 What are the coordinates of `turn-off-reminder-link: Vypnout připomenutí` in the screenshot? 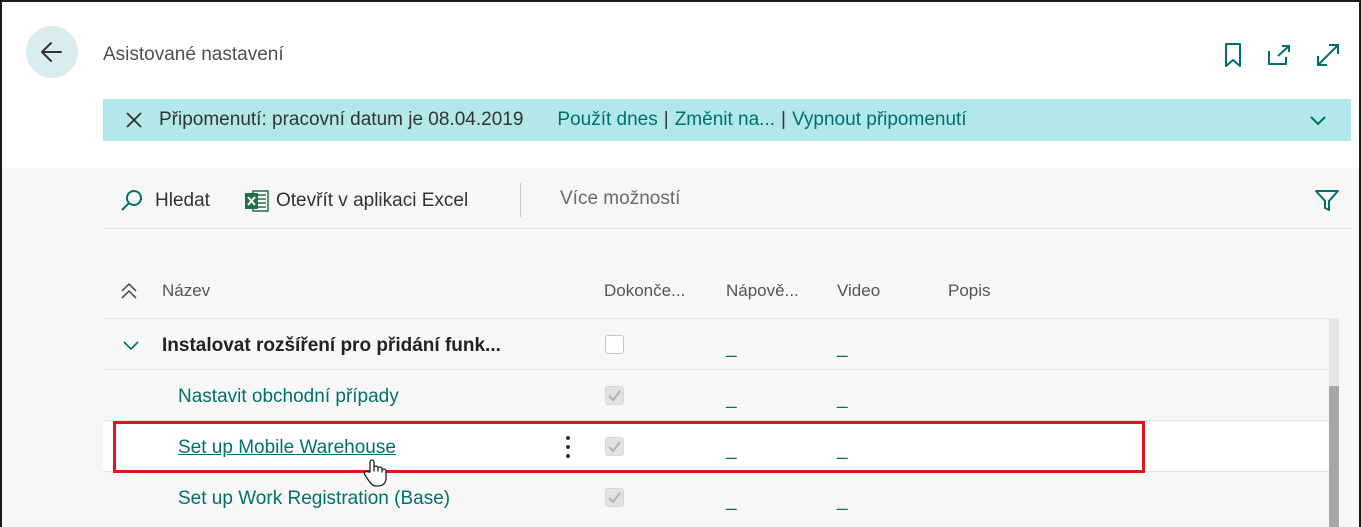 It's located at (879, 120).